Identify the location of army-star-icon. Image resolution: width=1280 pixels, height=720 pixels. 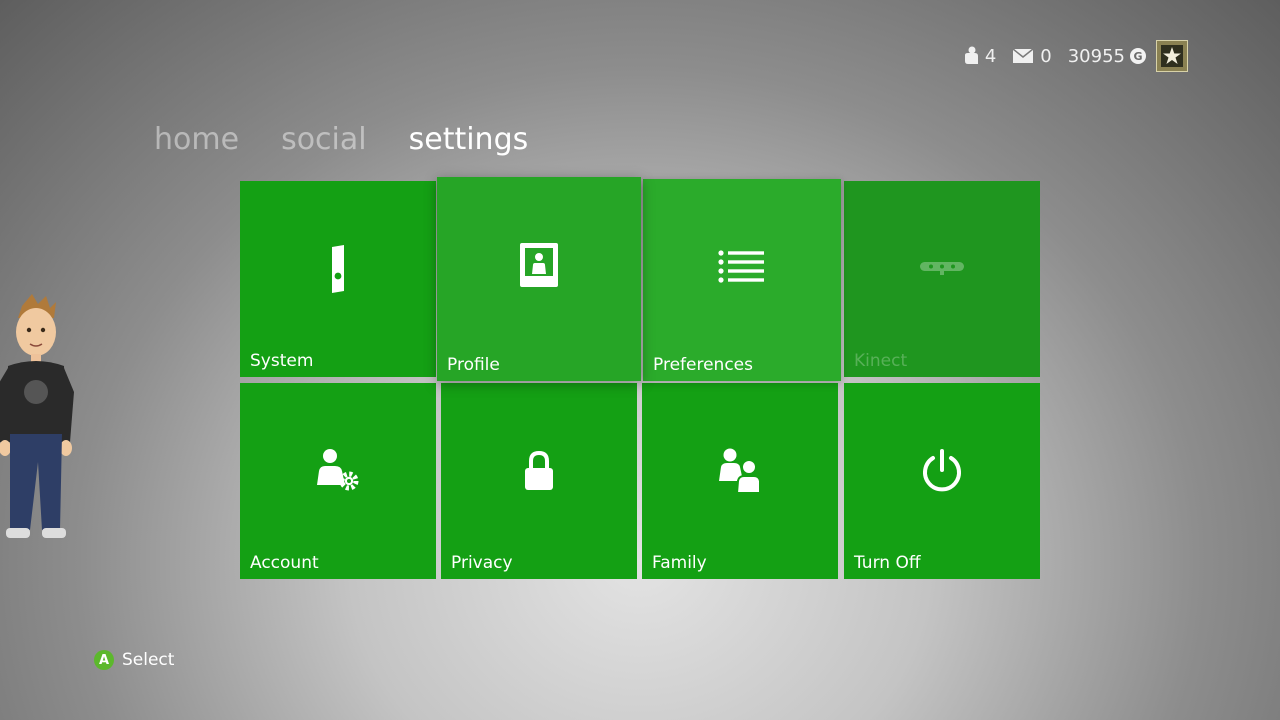
(1172, 56).